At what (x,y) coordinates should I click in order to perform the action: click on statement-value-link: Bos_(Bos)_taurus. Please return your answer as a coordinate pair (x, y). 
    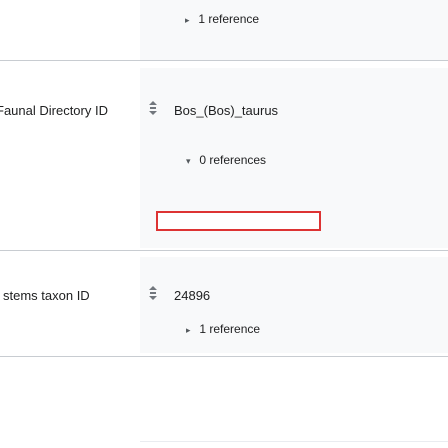
    Looking at the image, I should click on (226, 110).